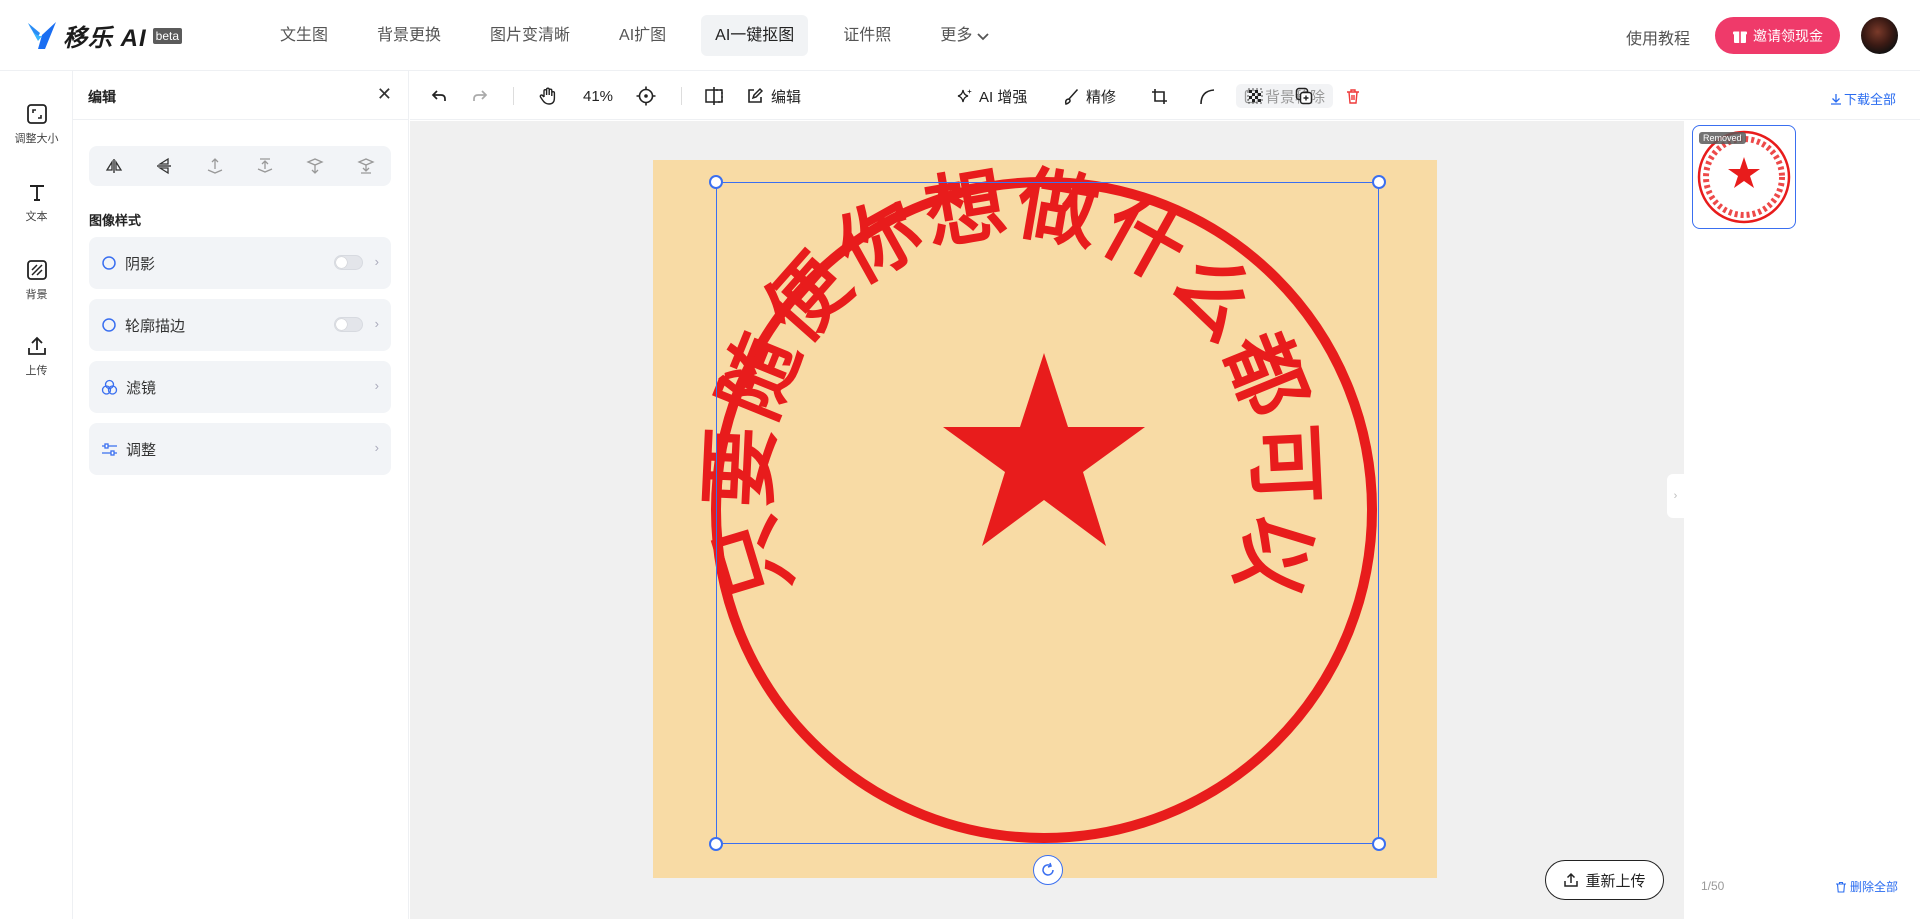  I want to click on nav-id-photo: 证件照, so click(867, 35).